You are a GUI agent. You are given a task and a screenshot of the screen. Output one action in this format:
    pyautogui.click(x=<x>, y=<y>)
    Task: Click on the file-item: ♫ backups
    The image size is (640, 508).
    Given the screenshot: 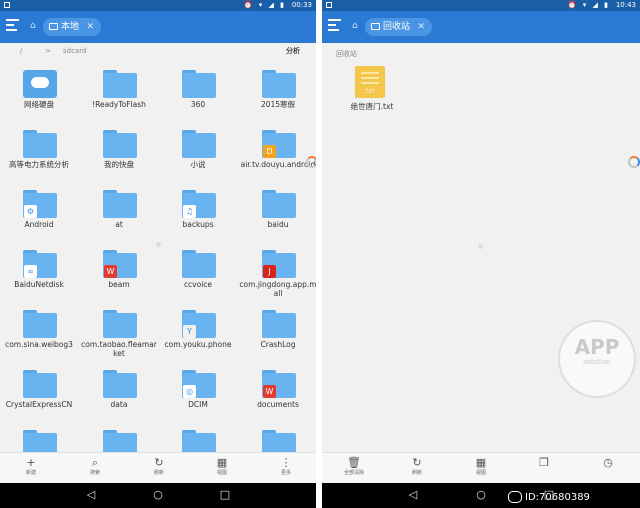 What is the action you would take?
    pyautogui.click(x=198, y=214)
    